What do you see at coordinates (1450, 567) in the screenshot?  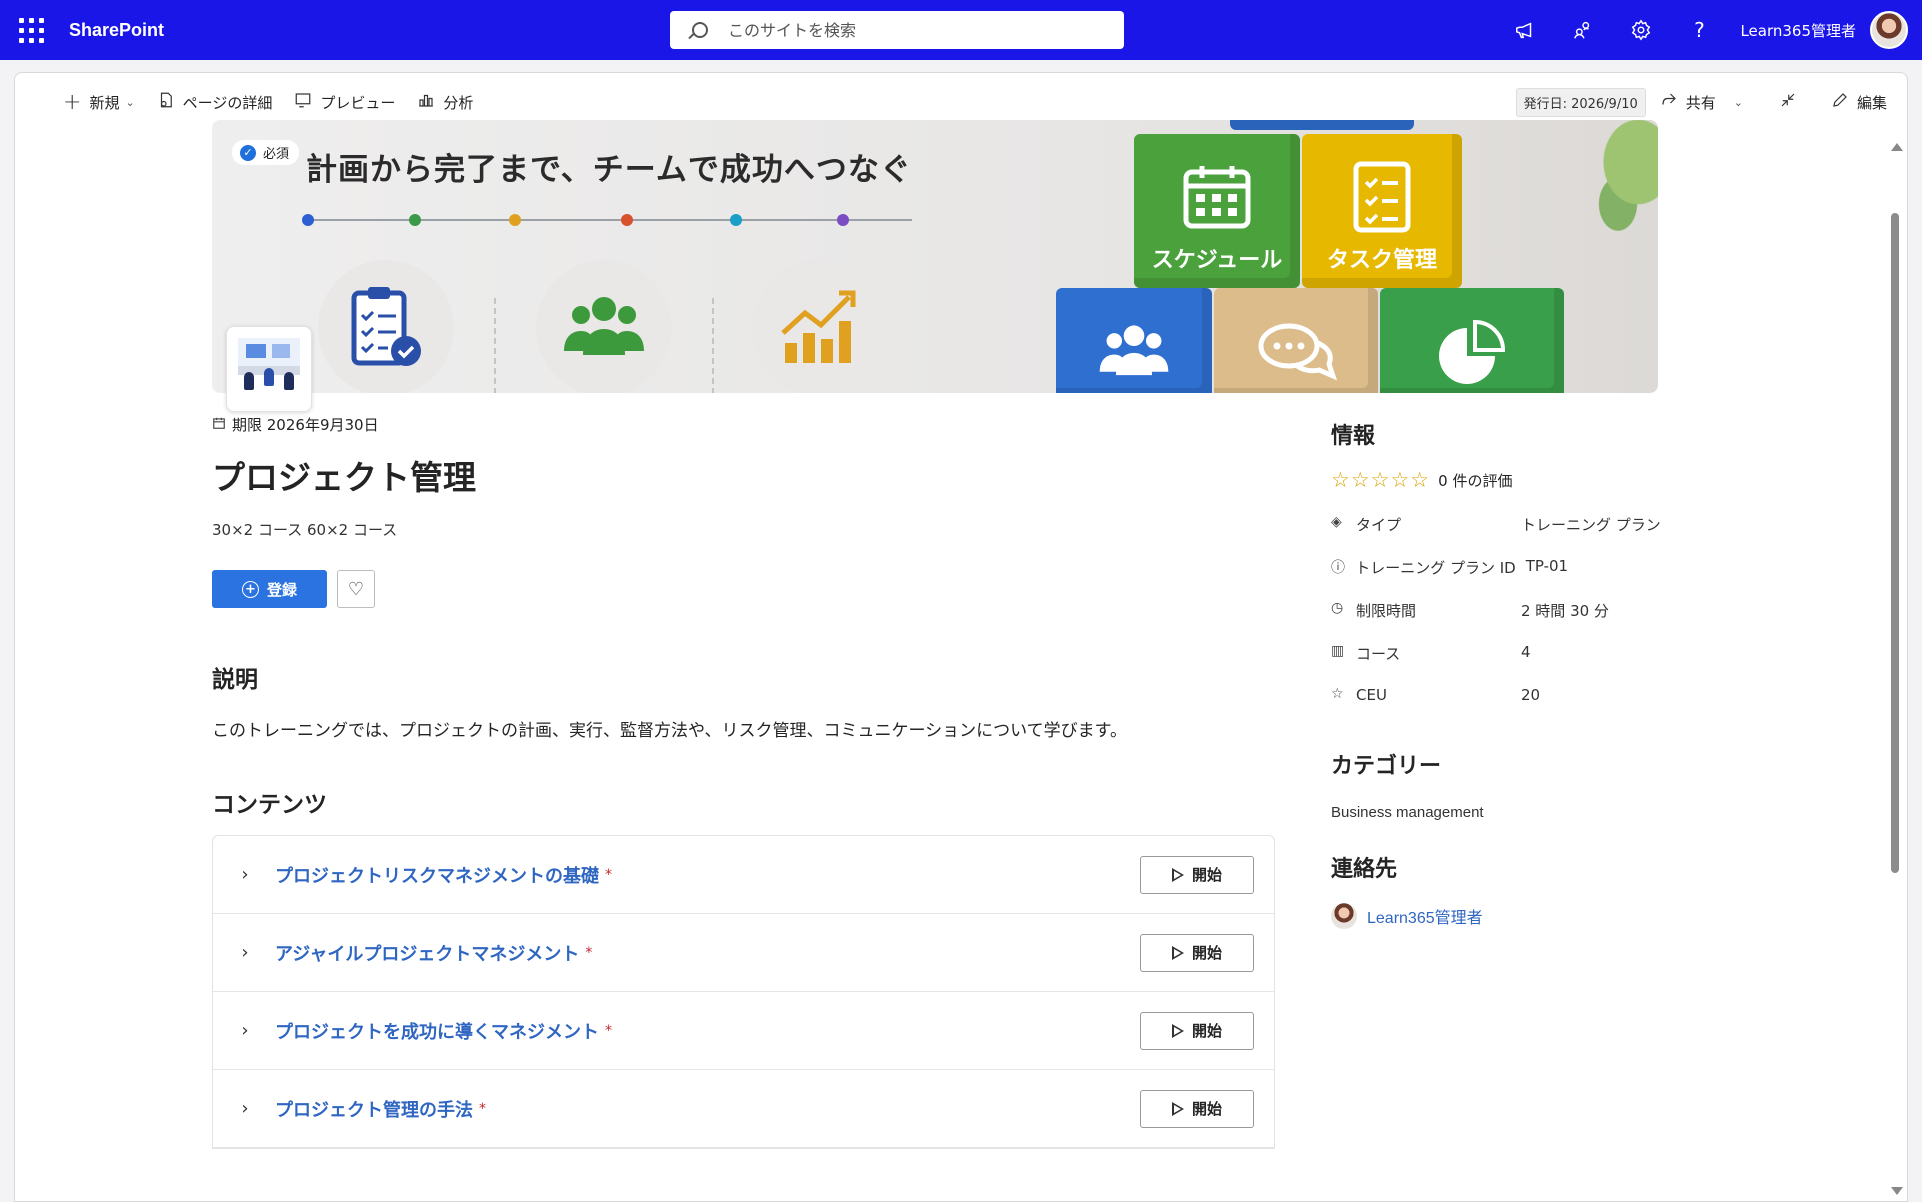 I see `info-row-plan-id: ⓘ トレーニング プラン ID TP-01` at bounding box center [1450, 567].